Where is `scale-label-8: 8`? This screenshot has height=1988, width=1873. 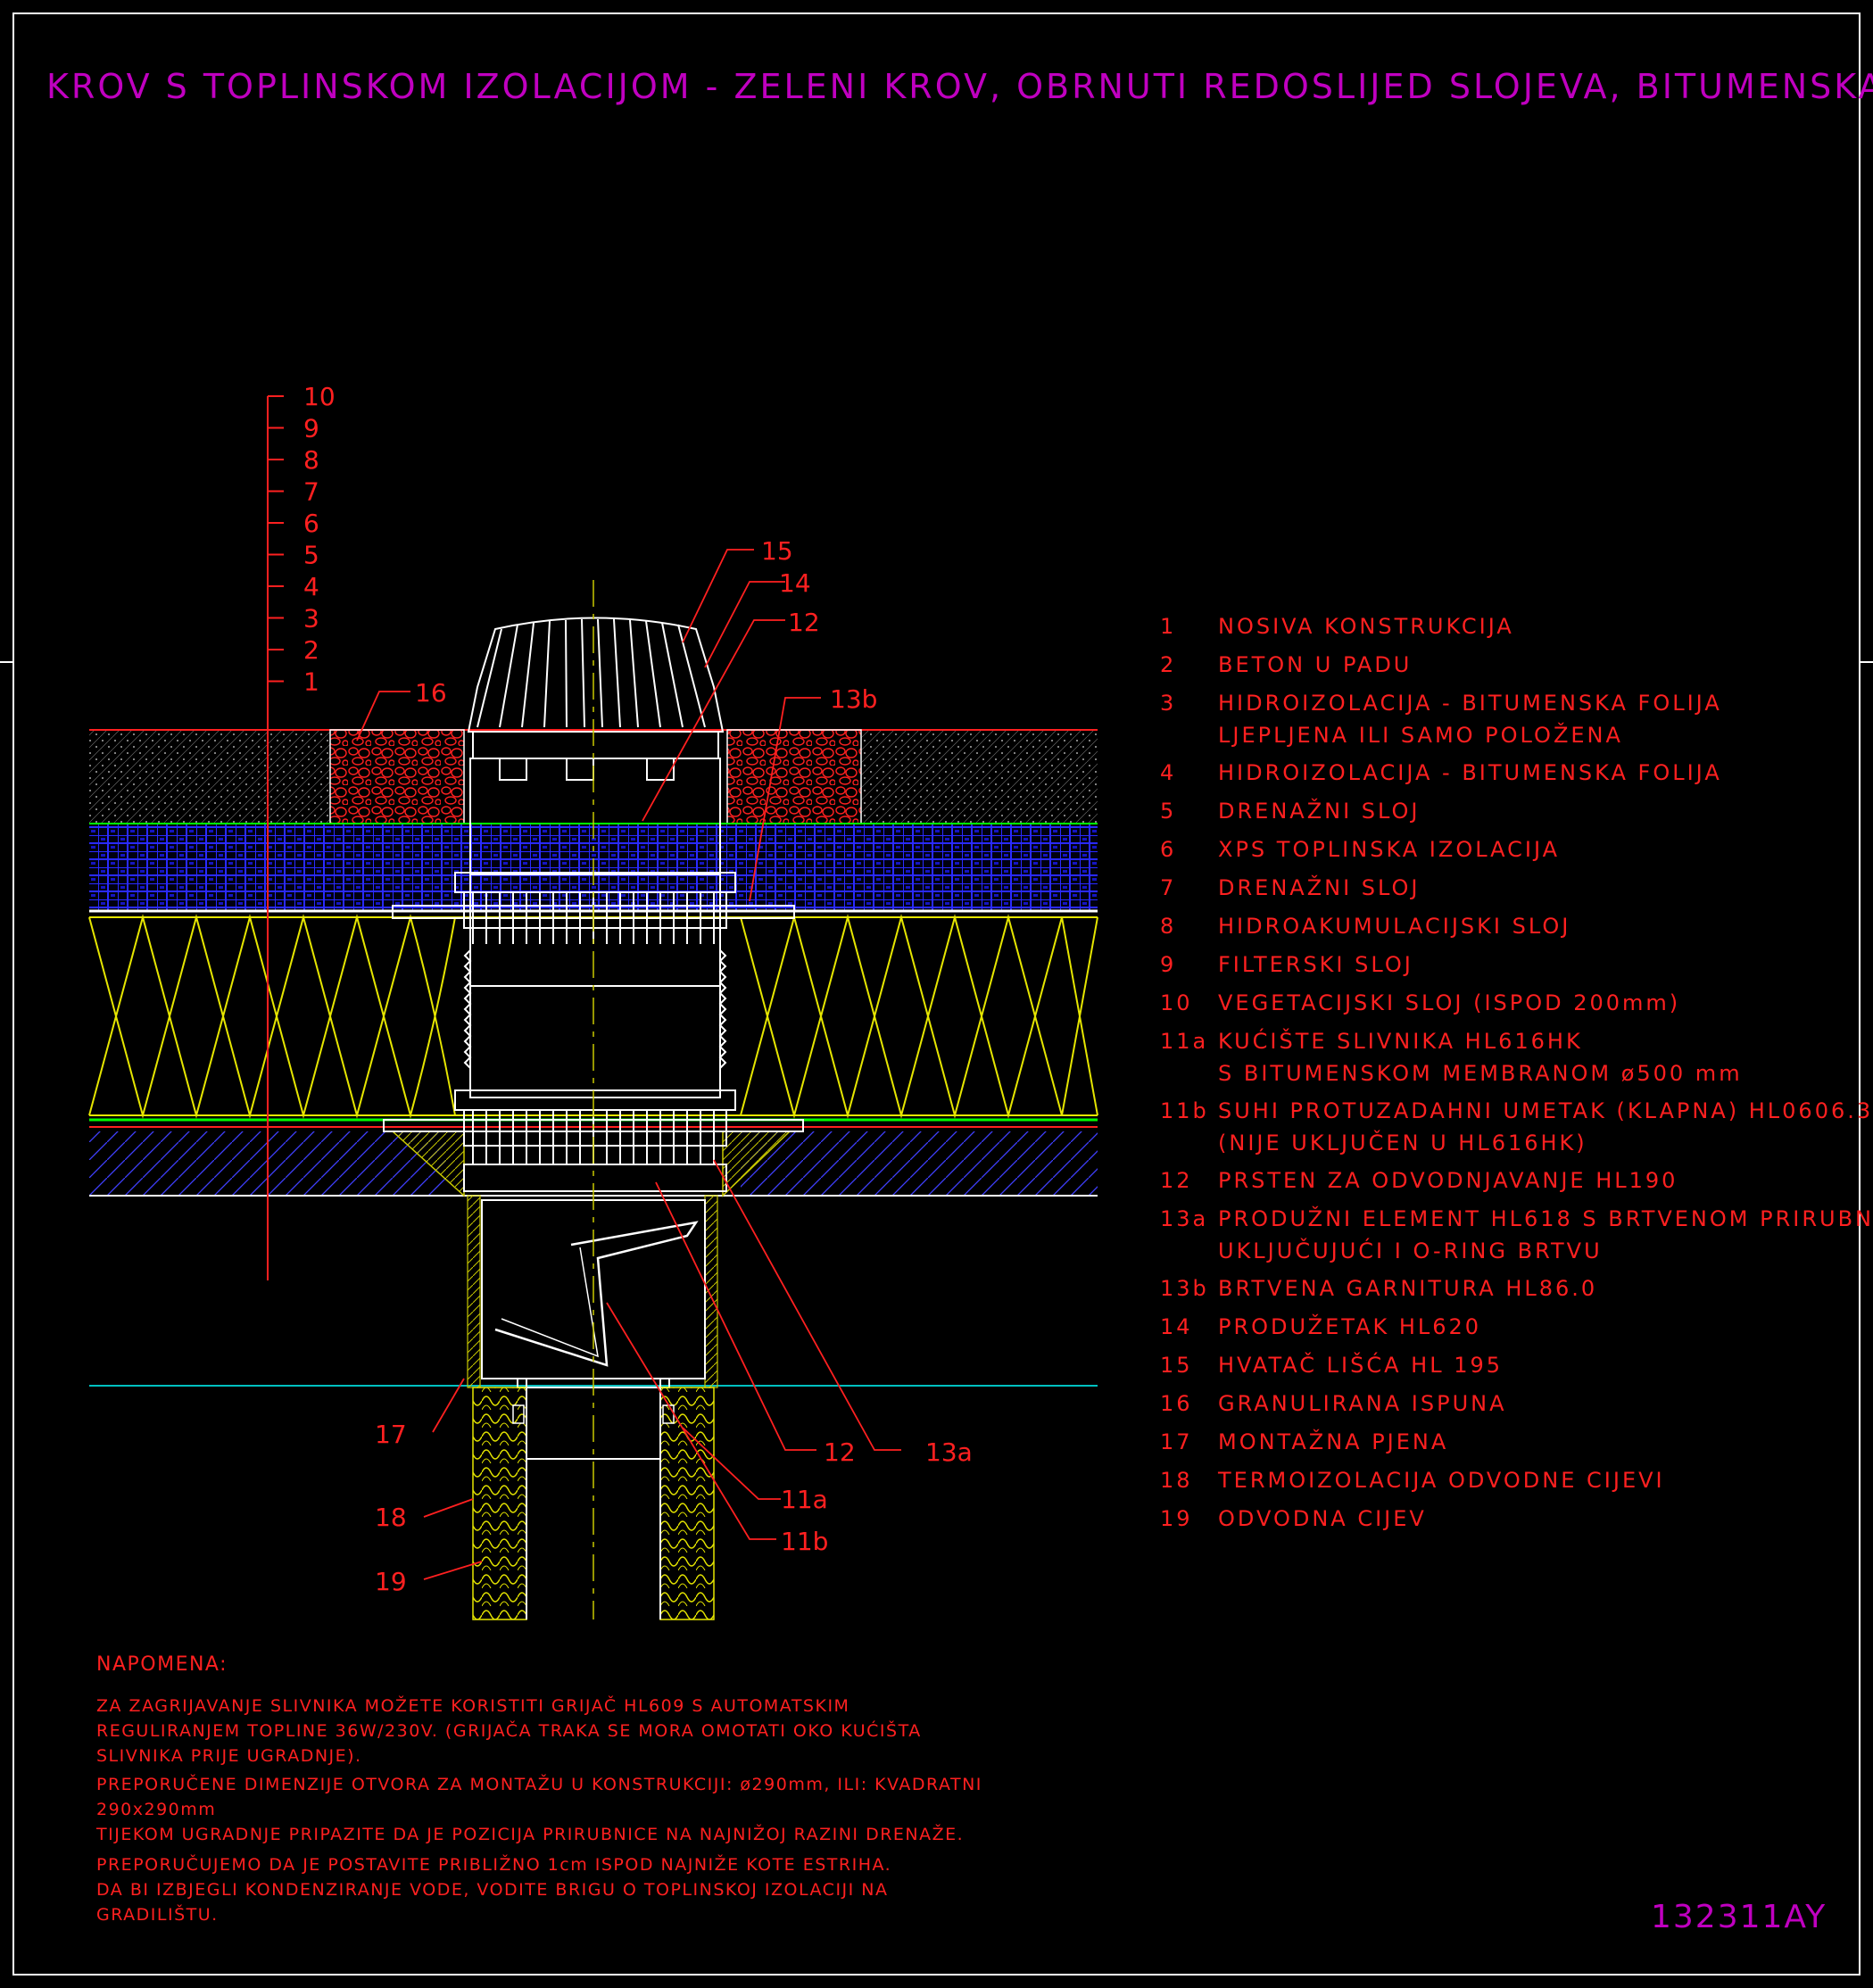
scale-label-8: 8 is located at coordinates (311, 460).